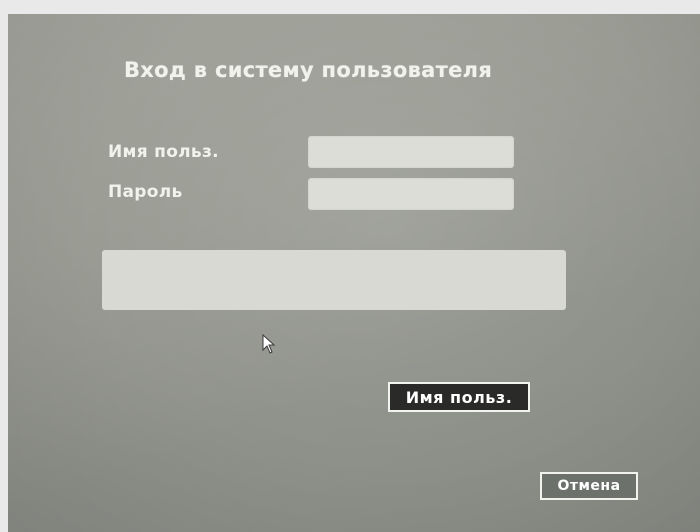 This screenshot has width=700, height=532. What do you see at coordinates (163, 152) in the screenshot?
I see `username-label: Имя польз.` at bounding box center [163, 152].